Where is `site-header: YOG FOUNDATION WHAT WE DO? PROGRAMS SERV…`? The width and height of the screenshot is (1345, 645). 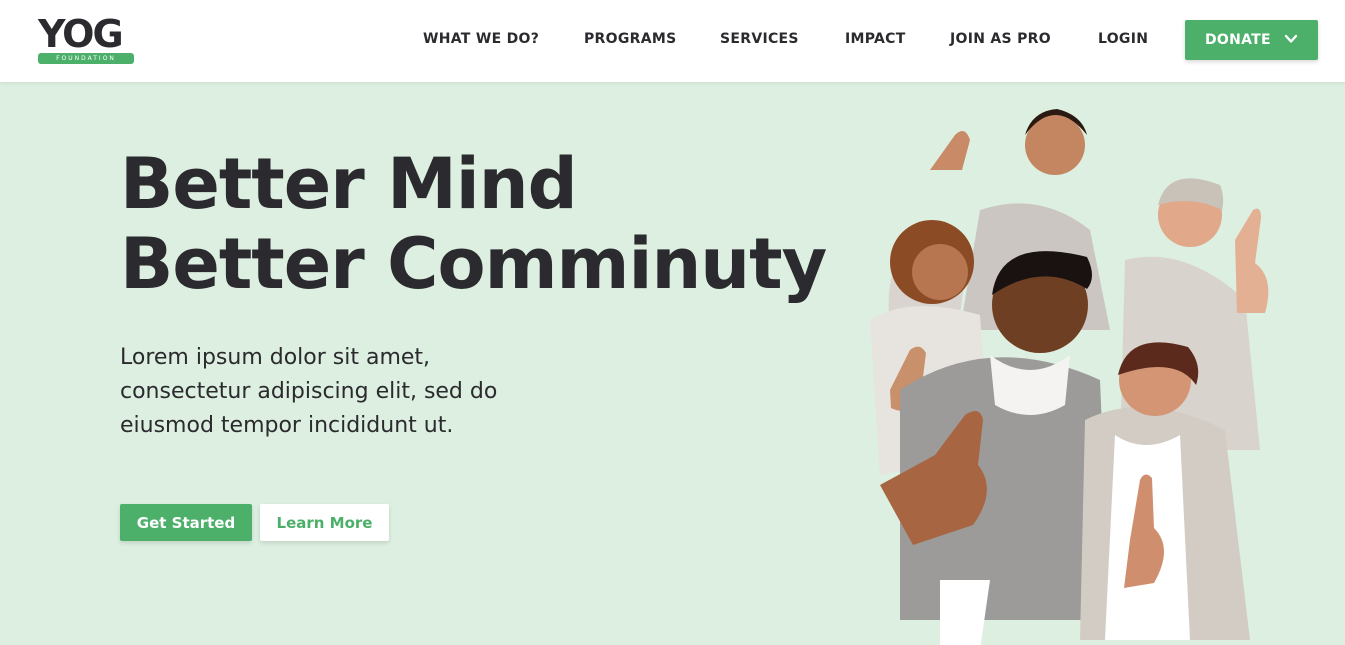
site-header: YOG FOUNDATION WHAT WE DO? PROGRAMS SERV… is located at coordinates (672, 41).